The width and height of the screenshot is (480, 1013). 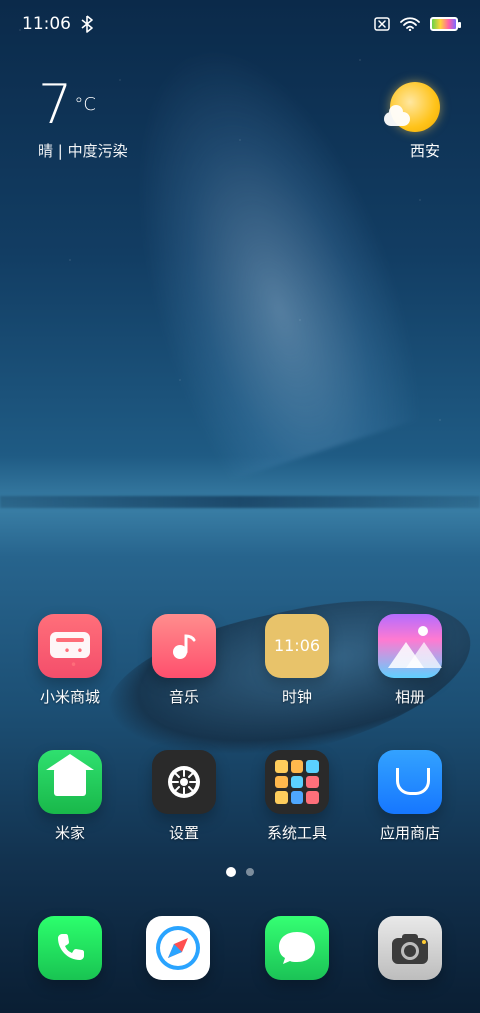 I want to click on camera-icon, so click(x=410, y=949).